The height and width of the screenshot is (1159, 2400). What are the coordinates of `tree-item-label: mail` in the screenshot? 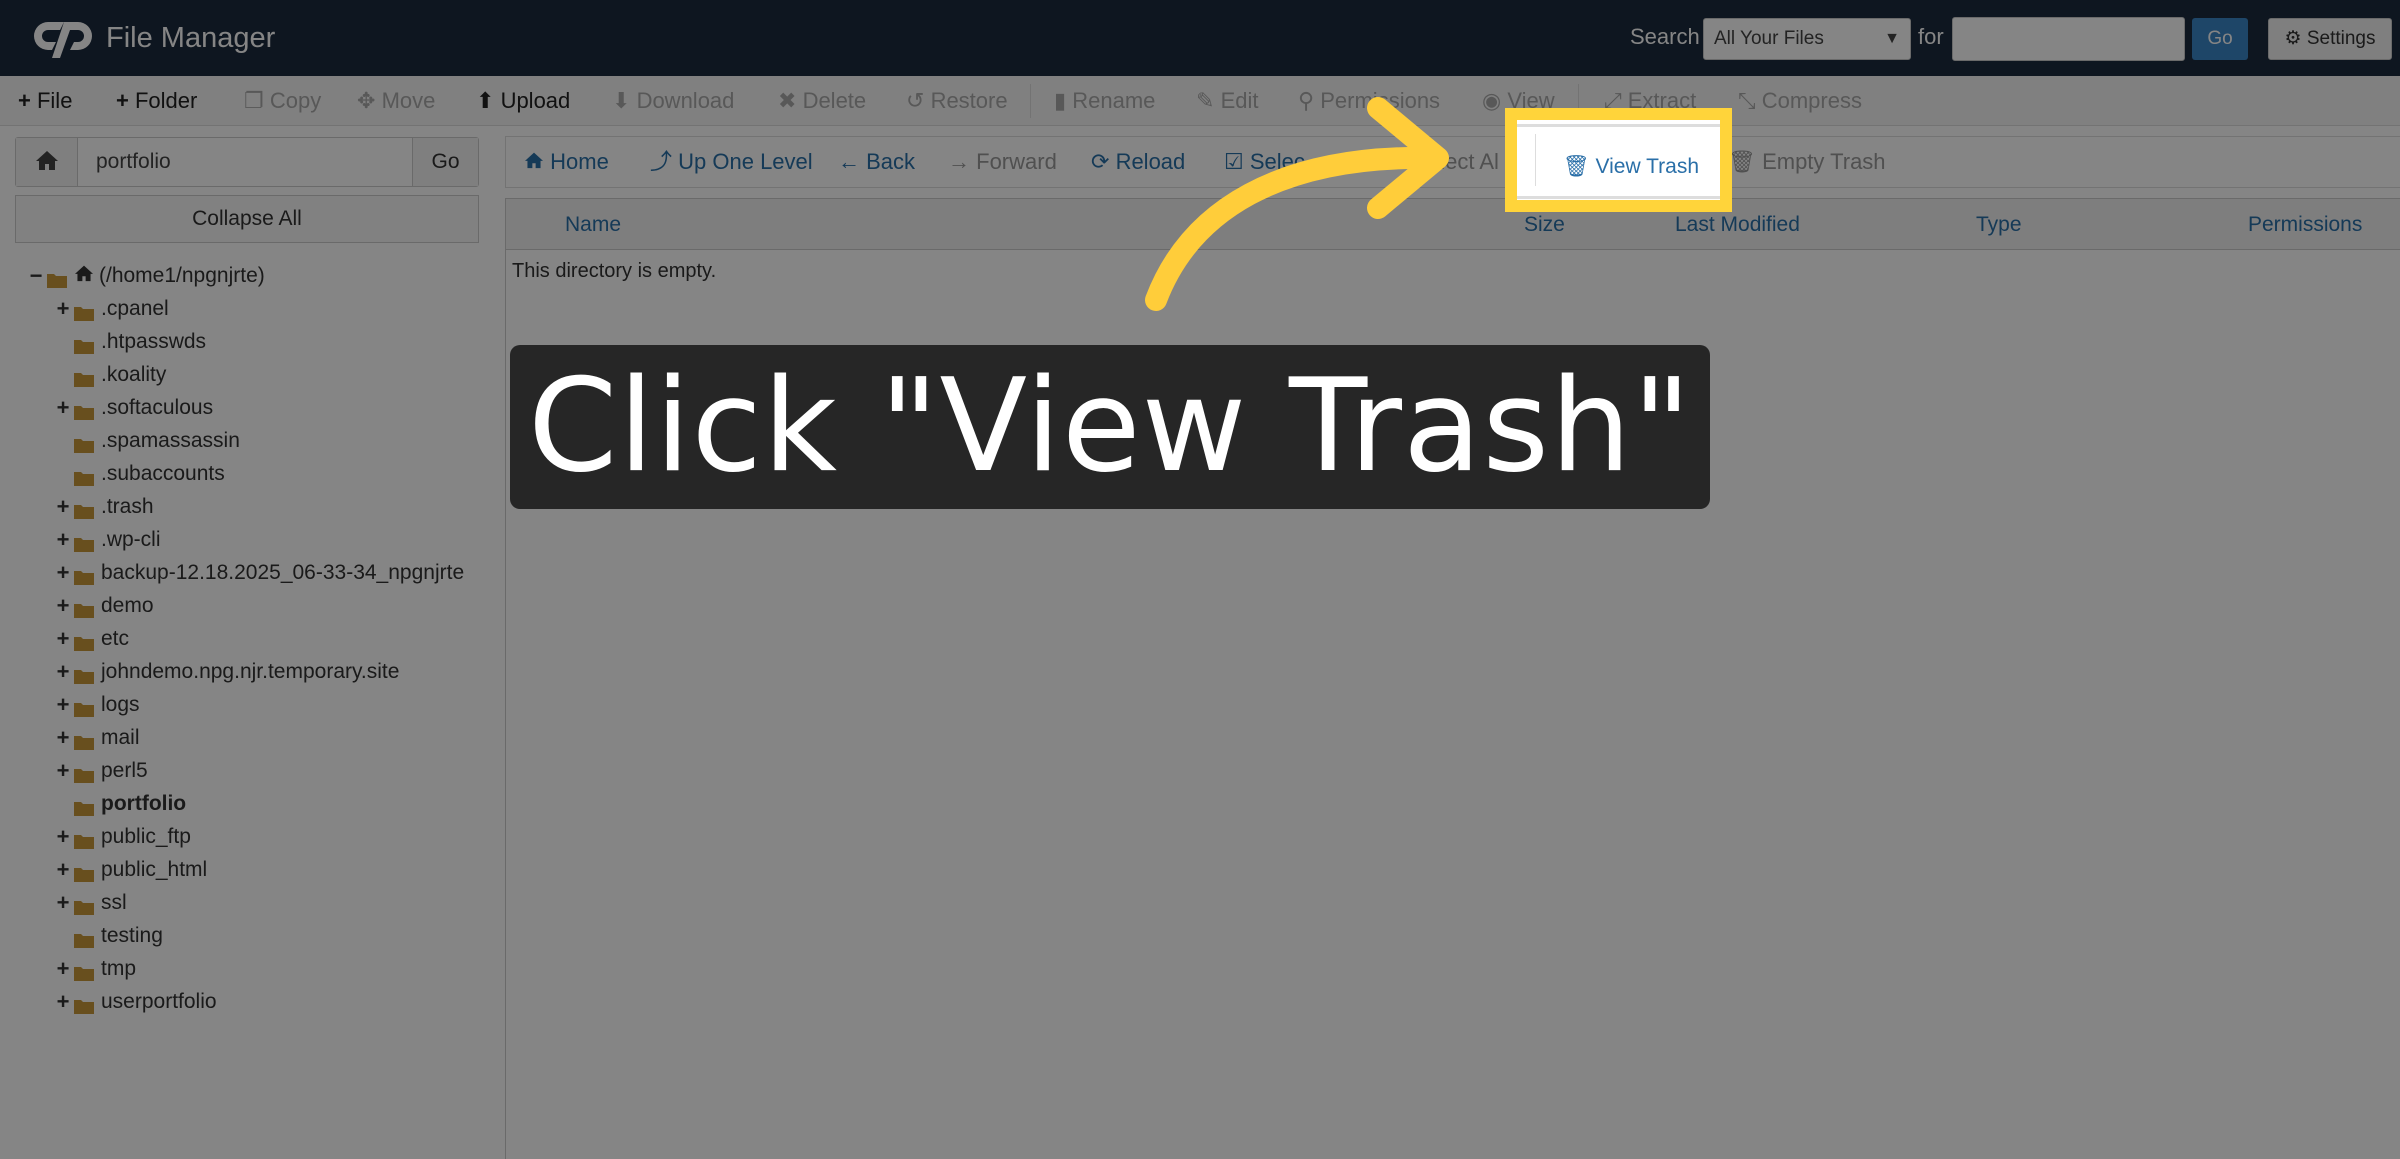 It's located at (120, 737).